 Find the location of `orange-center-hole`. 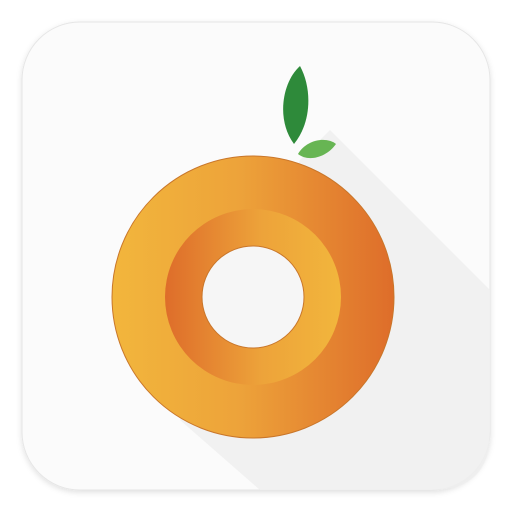

orange-center-hole is located at coordinates (253, 297).